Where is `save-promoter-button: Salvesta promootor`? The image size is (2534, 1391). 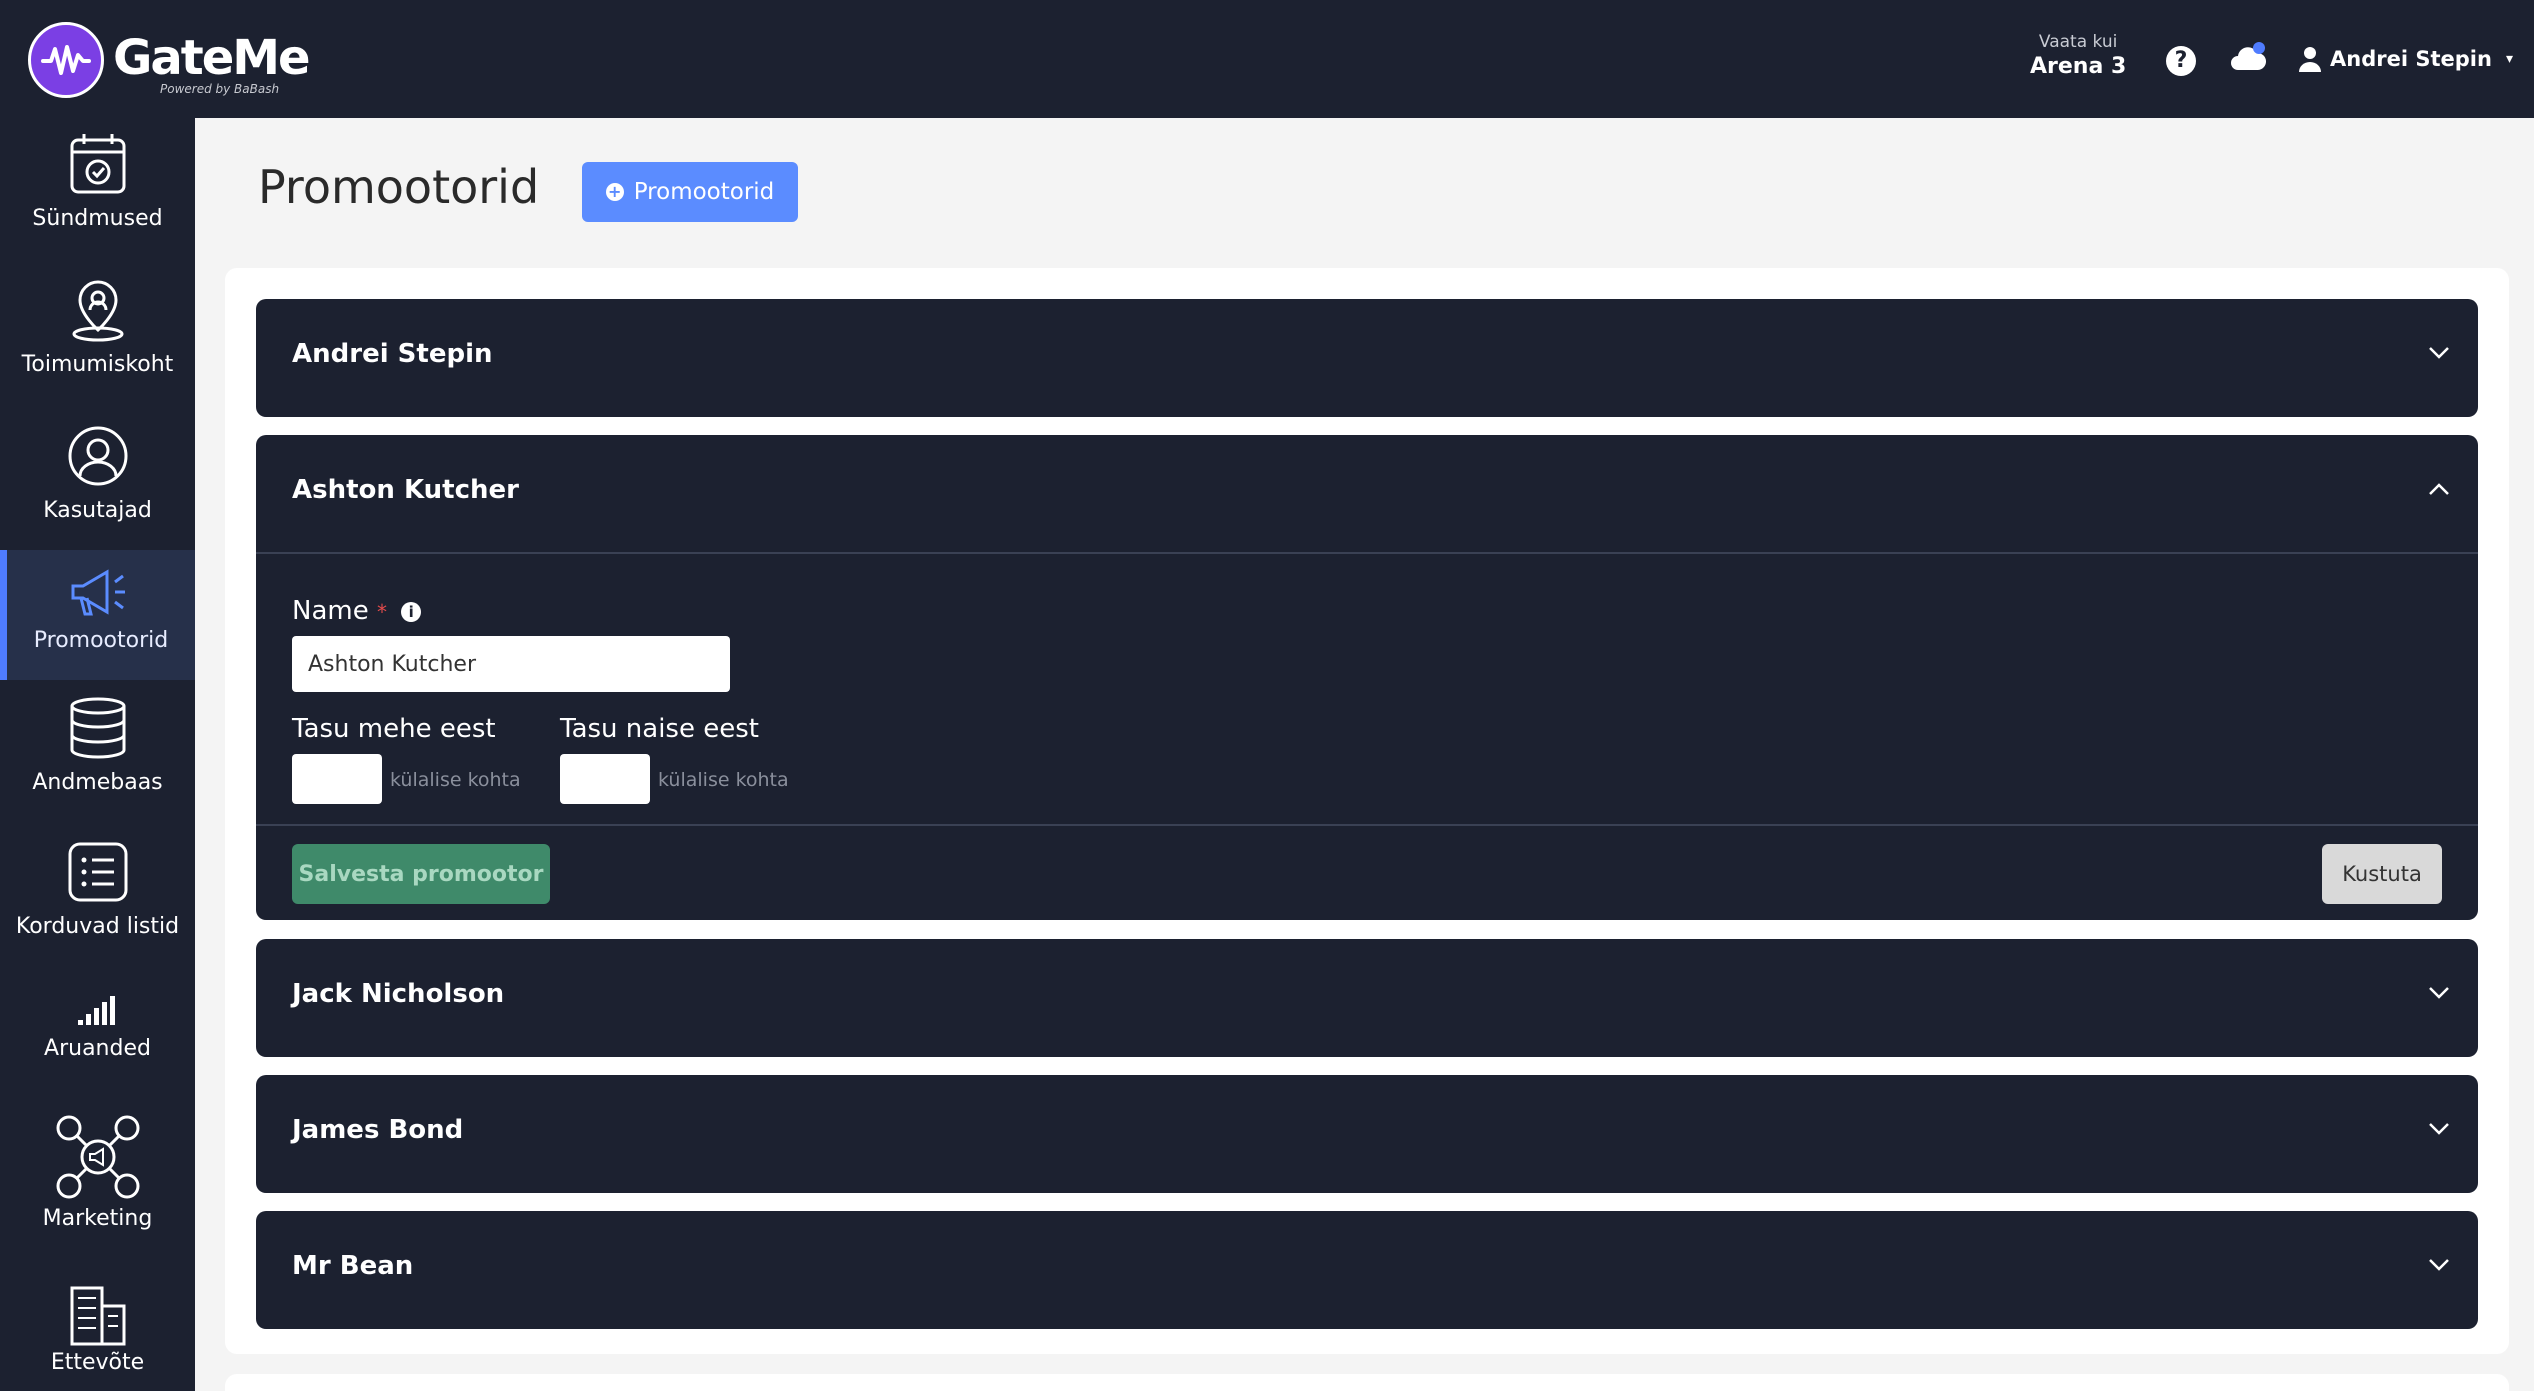 save-promoter-button: Salvesta promootor is located at coordinates (421, 874).